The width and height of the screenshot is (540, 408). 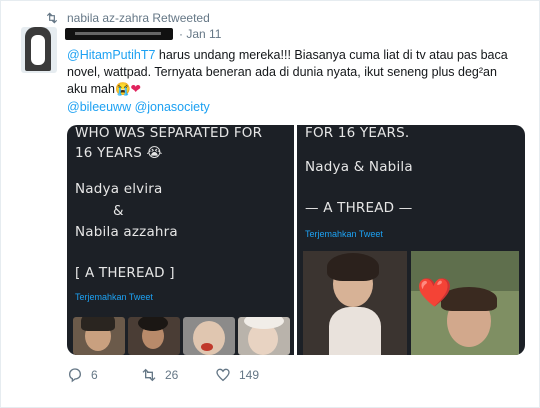 I want to click on like-button: 149, so click(x=252, y=375).